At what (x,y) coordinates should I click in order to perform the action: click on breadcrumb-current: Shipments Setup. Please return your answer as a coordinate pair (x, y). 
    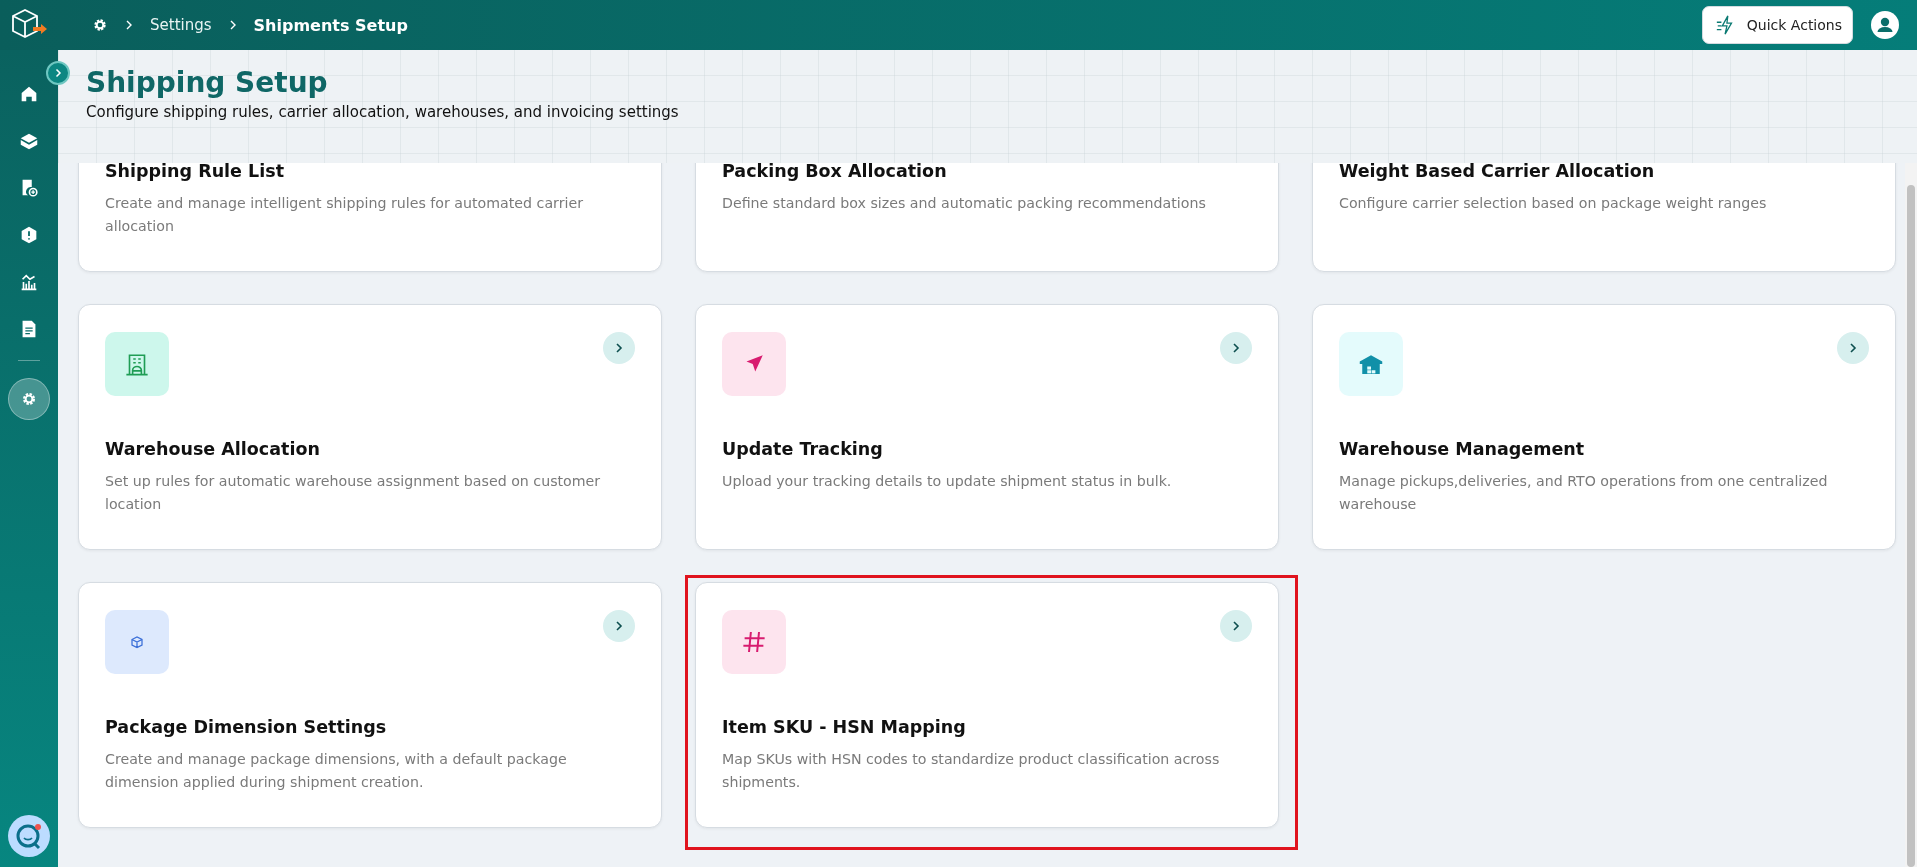
    Looking at the image, I should click on (330, 25).